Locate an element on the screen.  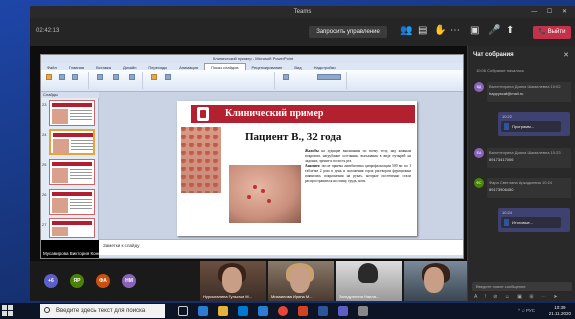
setup-icon is located at coordinates (116, 77).